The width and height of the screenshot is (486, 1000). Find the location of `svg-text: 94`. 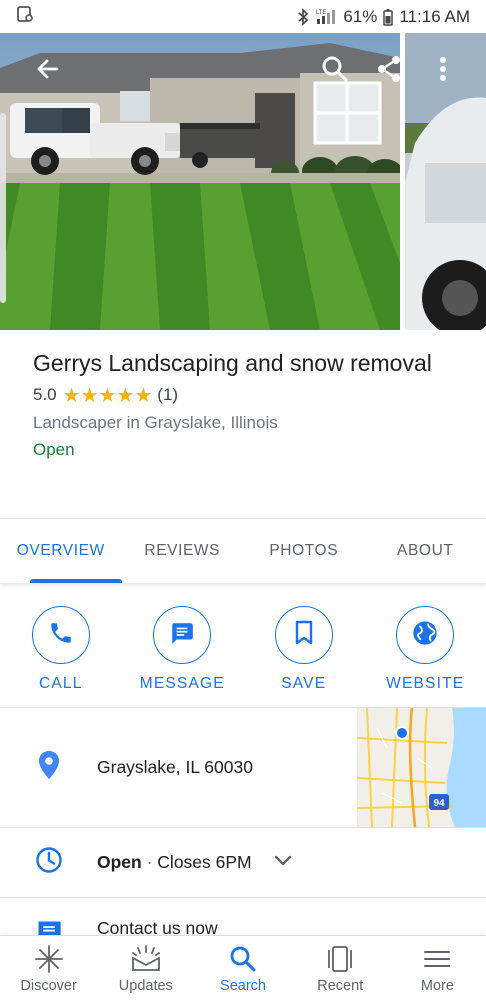

svg-text: 94 is located at coordinates (439, 803).